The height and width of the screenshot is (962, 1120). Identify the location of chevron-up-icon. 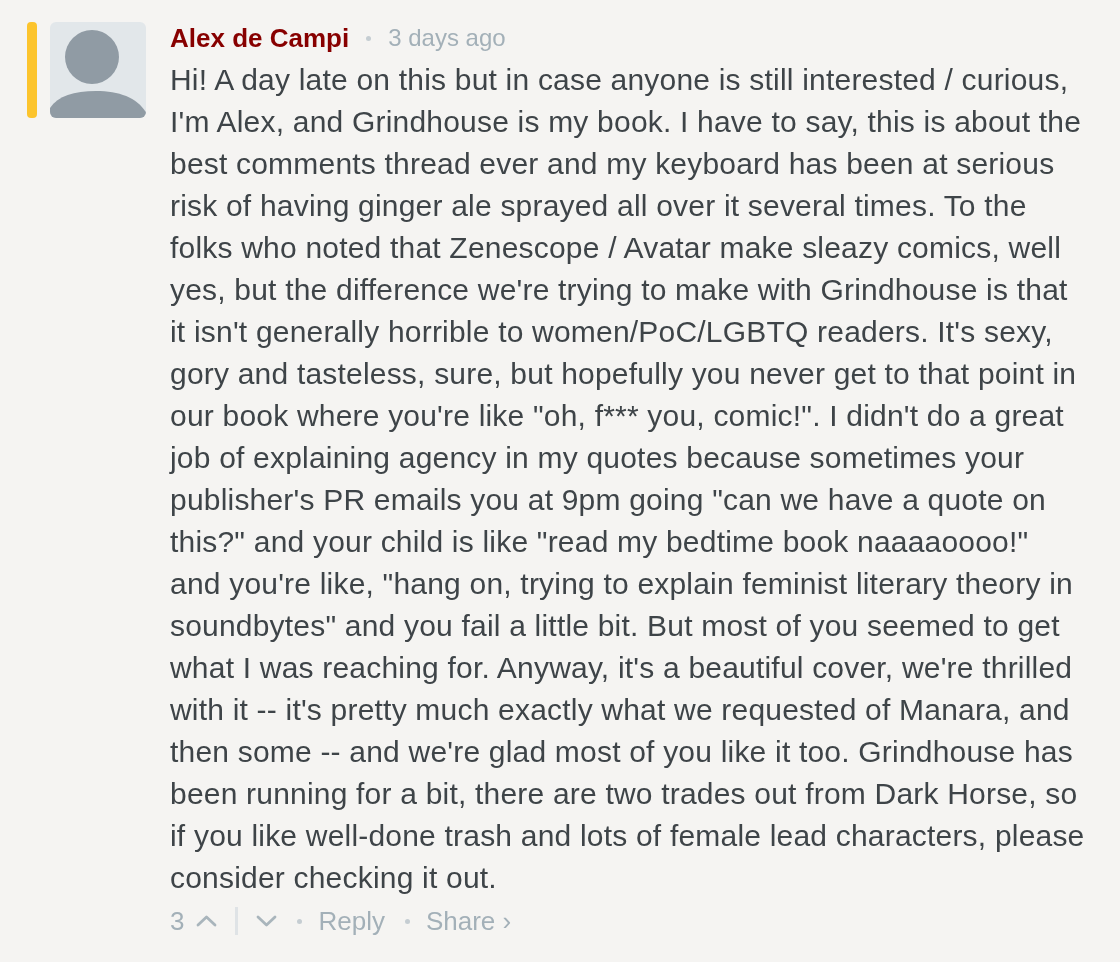
(207, 921).